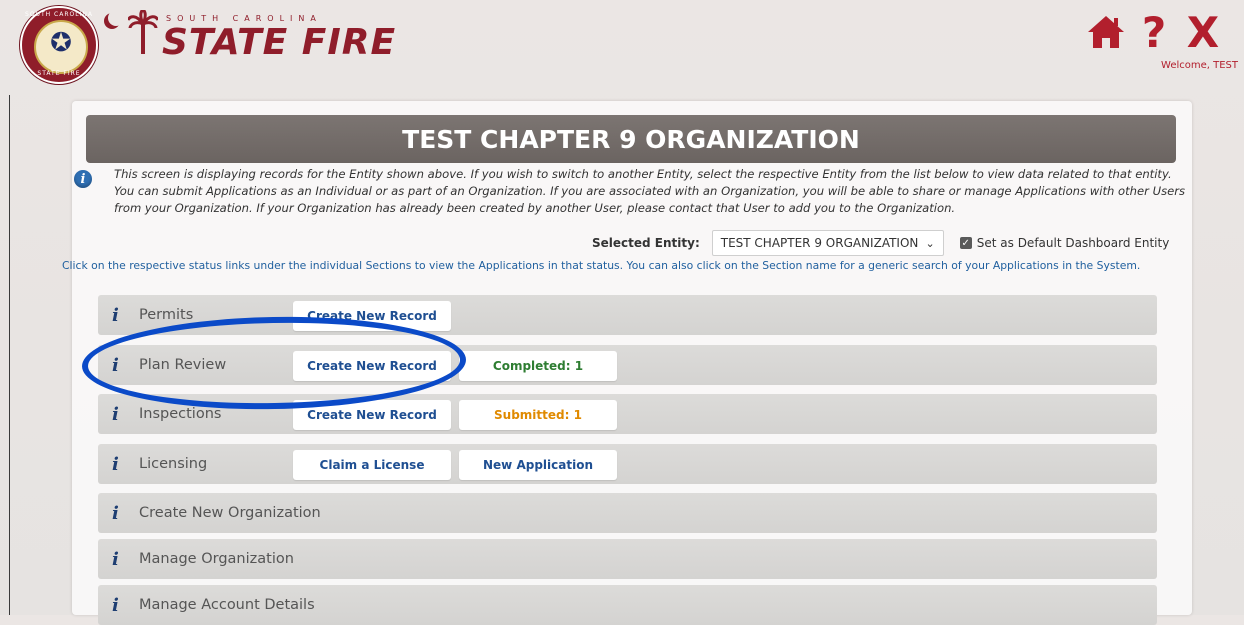 The image size is (1244, 625). Describe the element at coordinates (965, 243) in the screenshot. I see `checkbox-checked-icon: ✓` at that location.